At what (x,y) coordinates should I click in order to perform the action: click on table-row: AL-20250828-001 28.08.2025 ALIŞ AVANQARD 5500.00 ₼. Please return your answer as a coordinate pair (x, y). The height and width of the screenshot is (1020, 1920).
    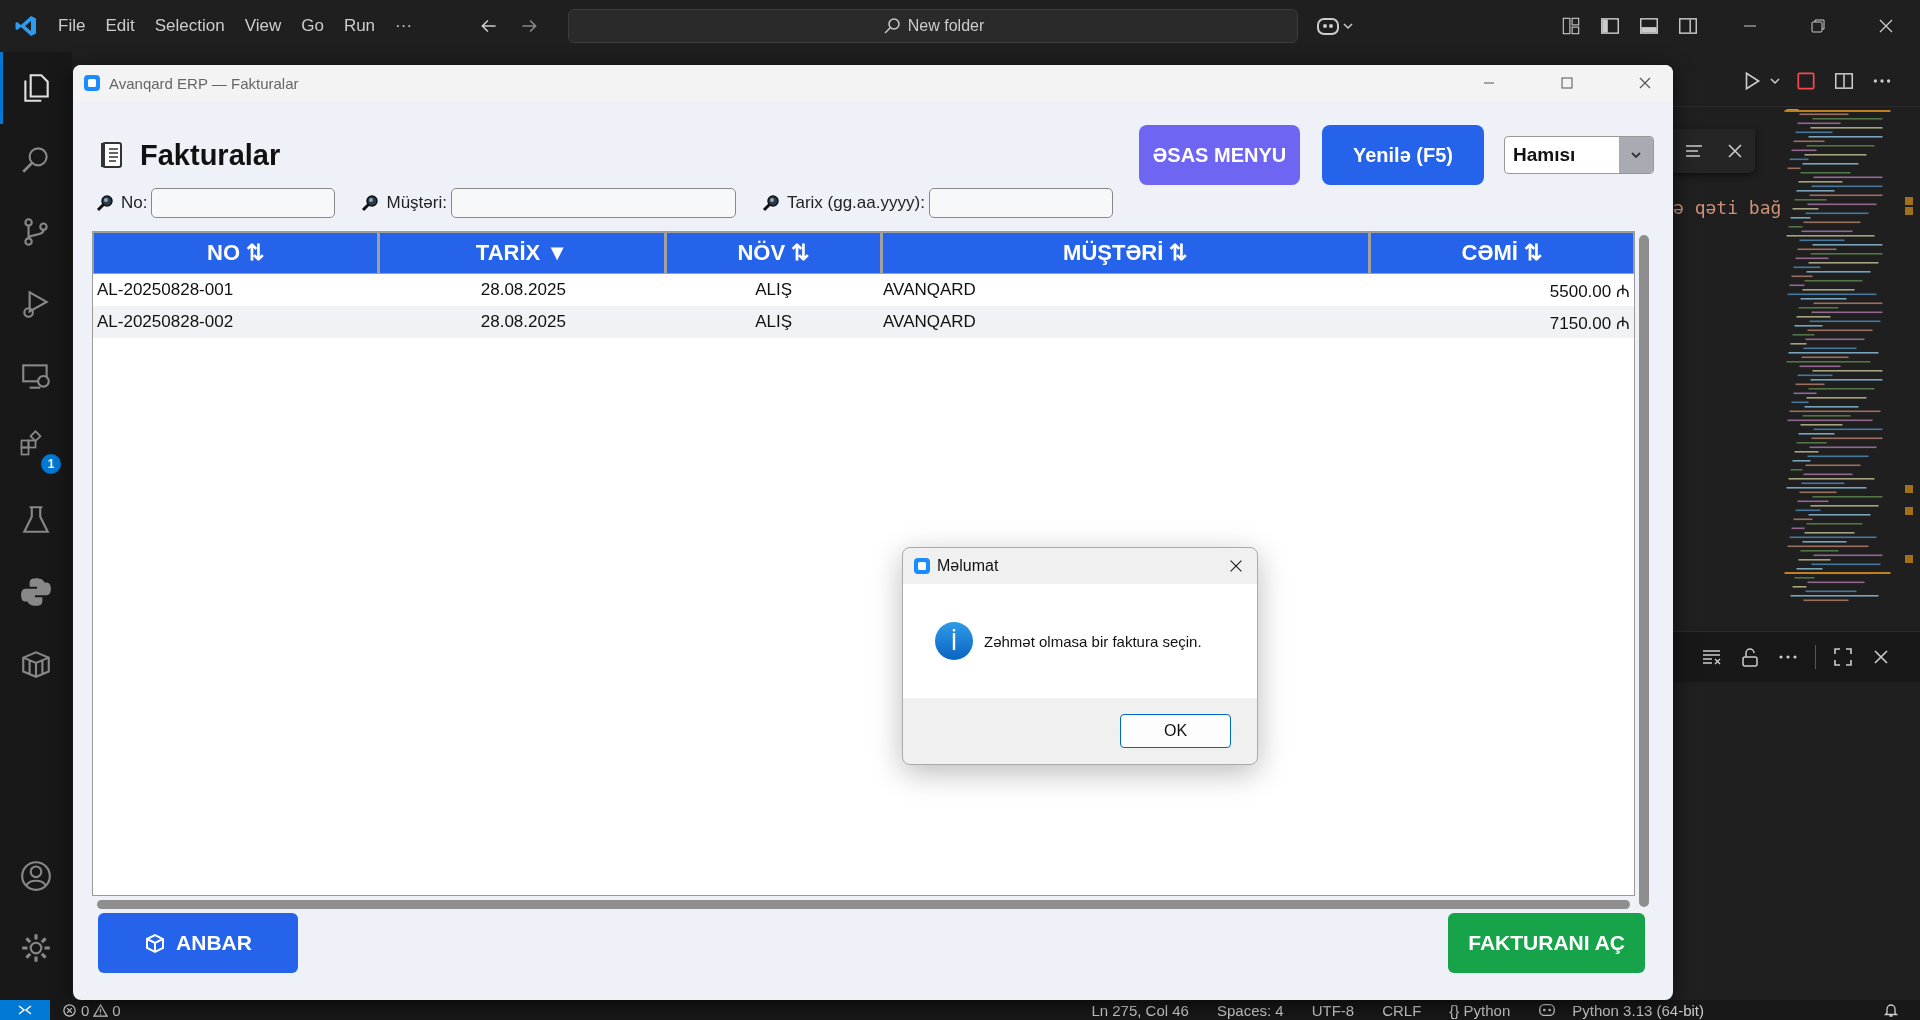
    Looking at the image, I should click on (863, 290).